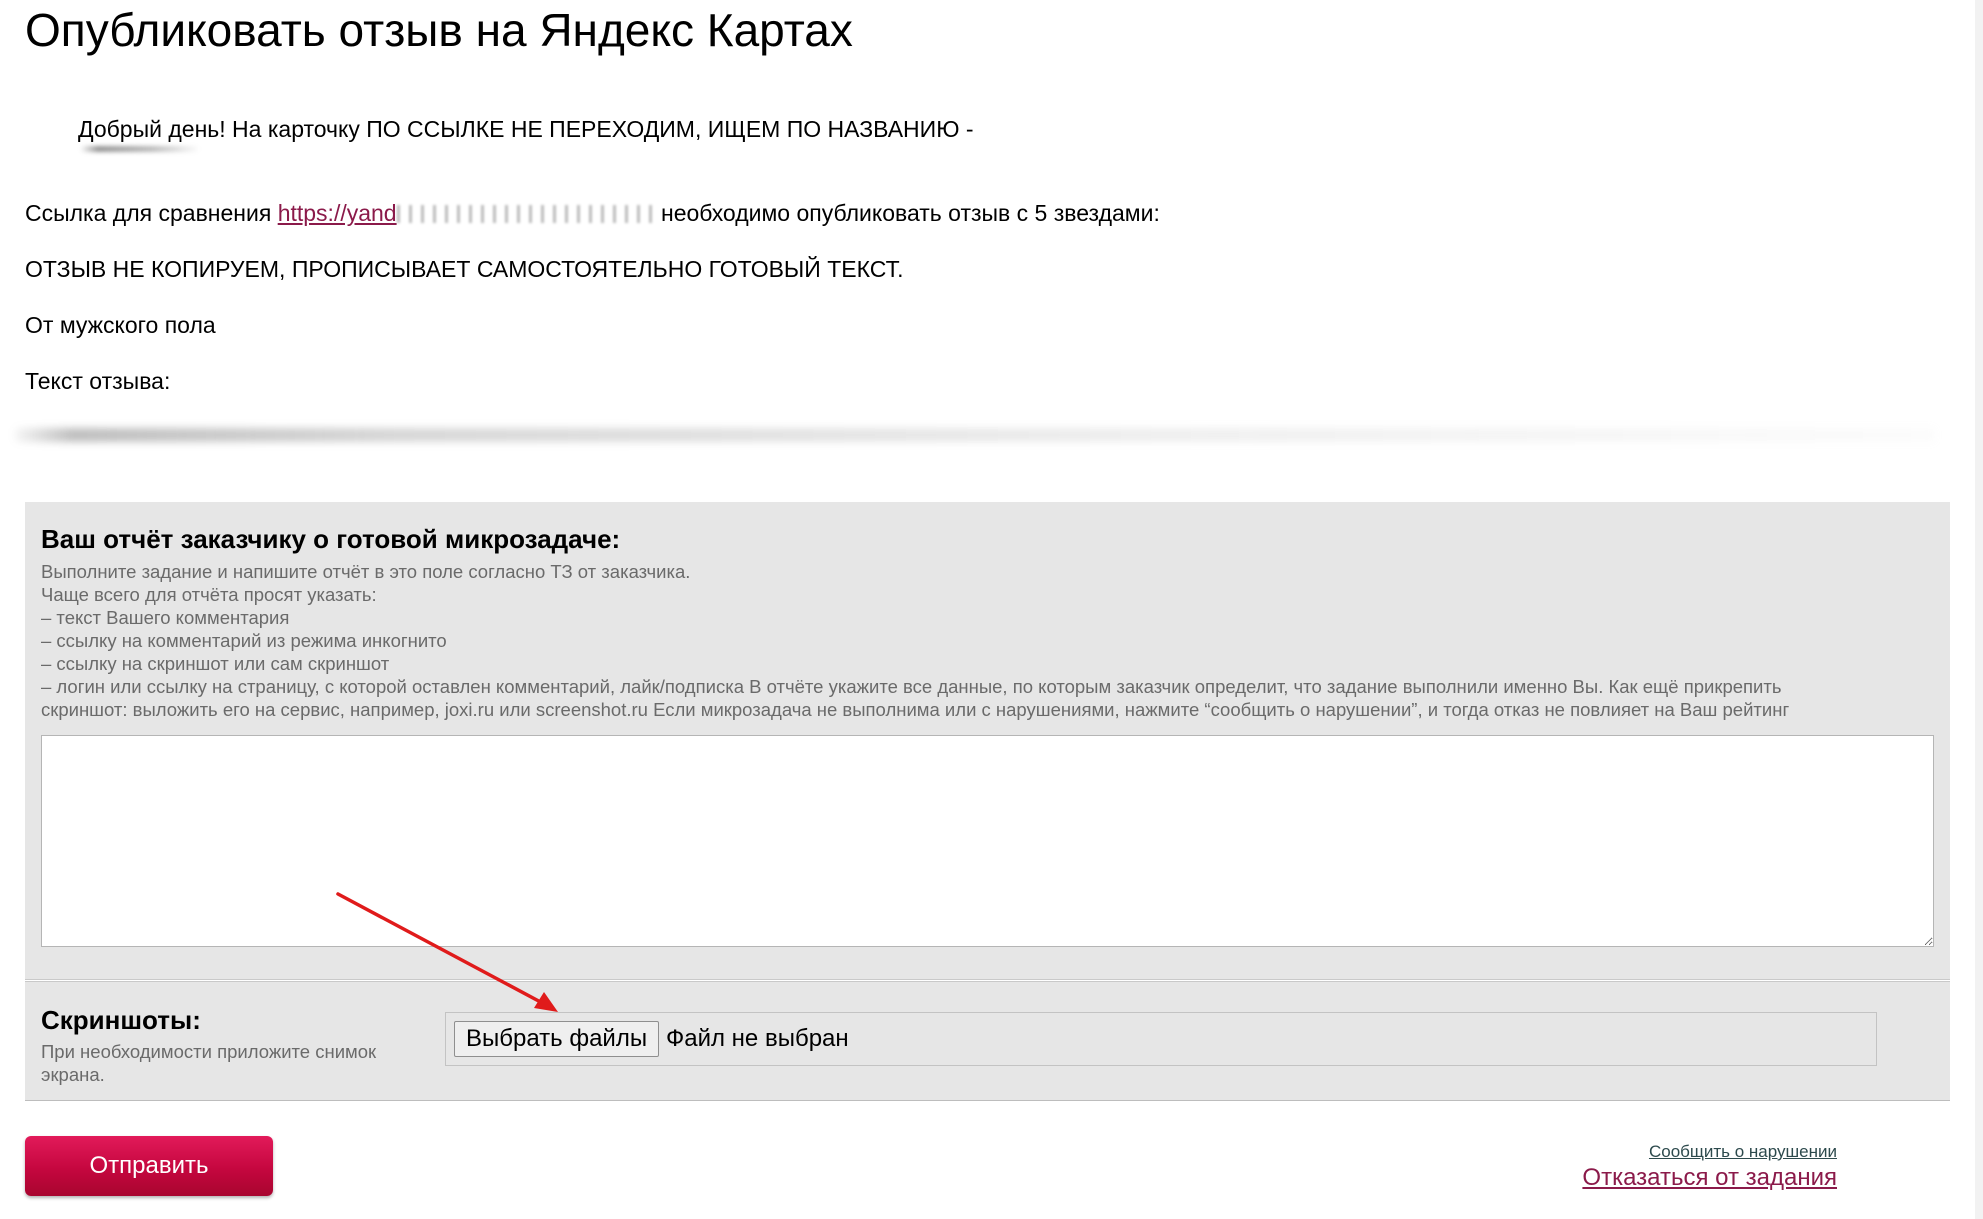 The image size is (1983, 1219). What do you see at coordinates (1979, 609) in the screenshot?
I see `scrollbar` at bounding box center [1979, 609].